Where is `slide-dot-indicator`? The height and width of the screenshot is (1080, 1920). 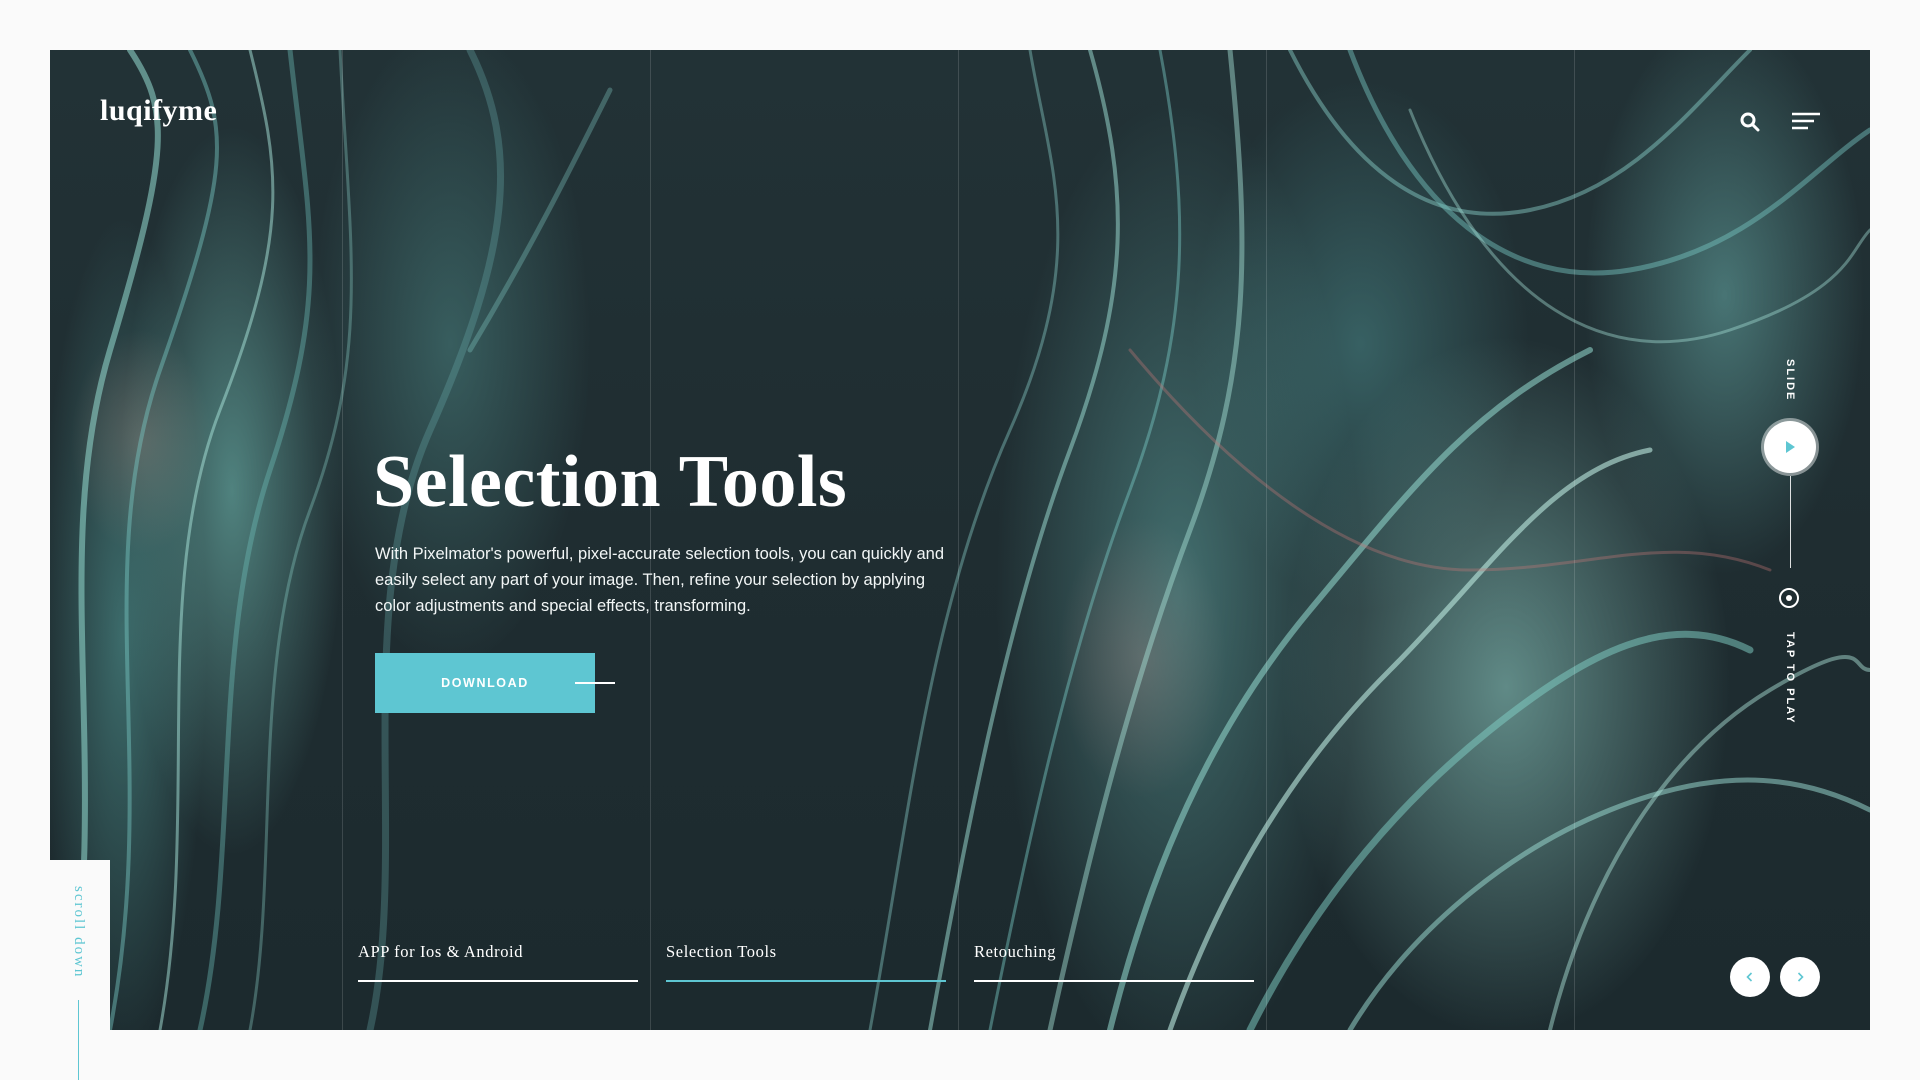
slide-dot-indicator is located at coordinates (1789, 598).